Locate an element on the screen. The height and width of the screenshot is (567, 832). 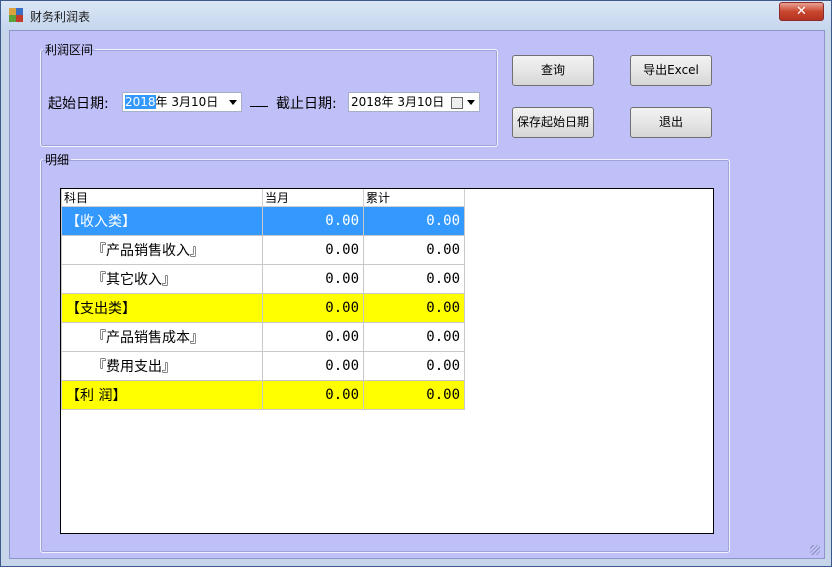
table-row: 【收入类】 0.00 0.00 is located at coordinates (263, 221).